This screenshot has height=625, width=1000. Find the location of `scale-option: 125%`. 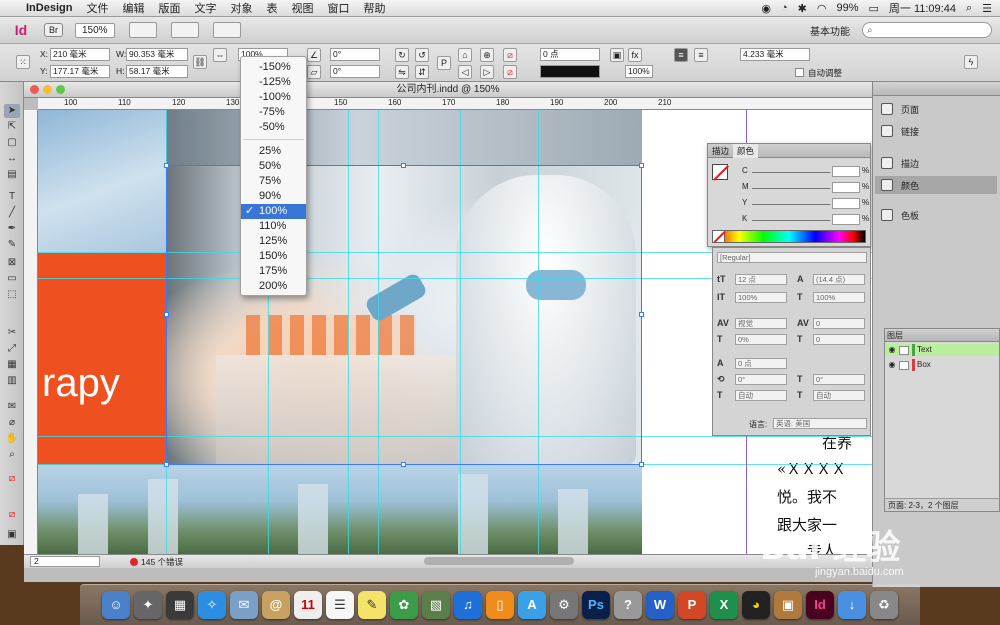

scale-option: 125% is located at coordinates (273, 241).